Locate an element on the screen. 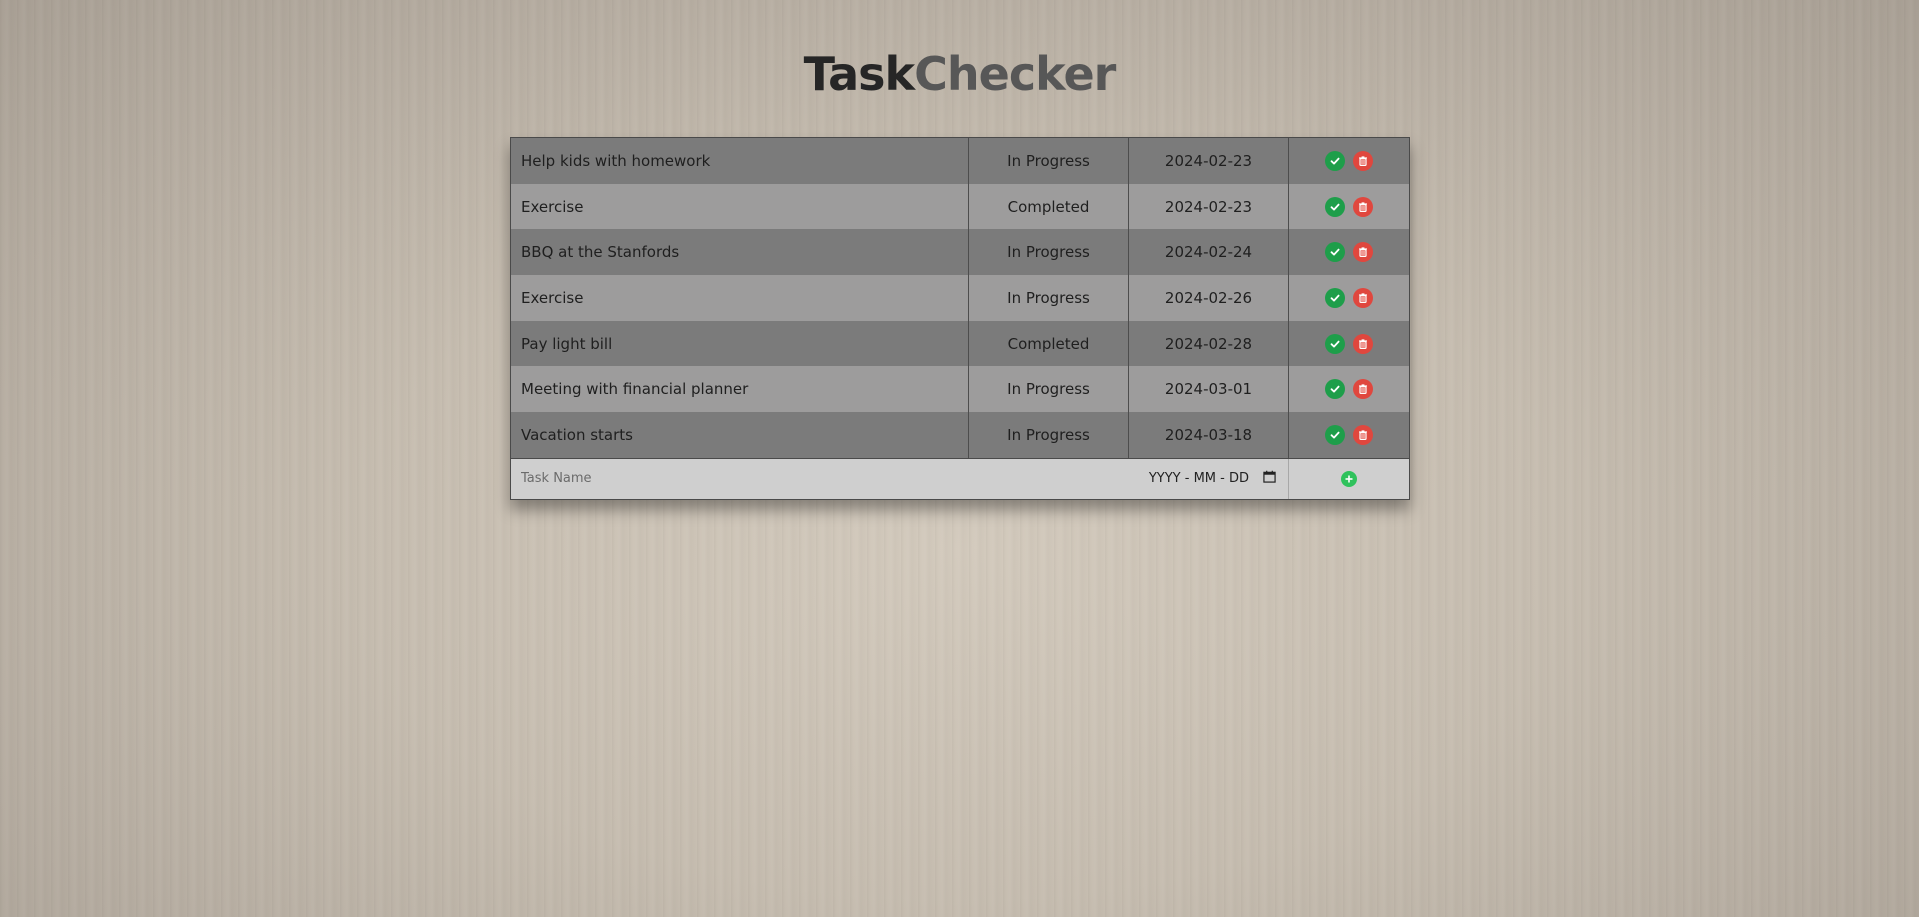 This screenshot has height=917, width=1919. add-task-cell is located at coordinates (1349, 479).